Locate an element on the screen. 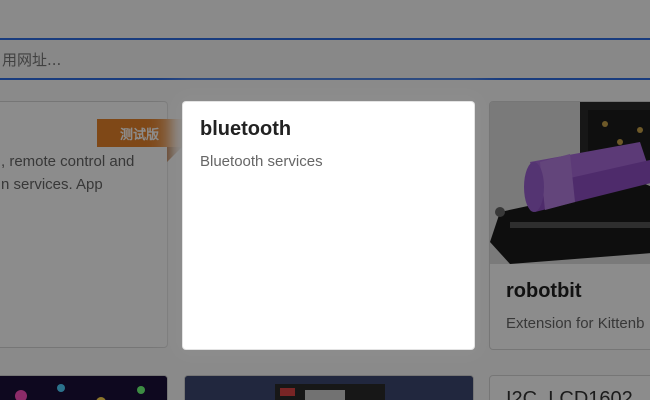 This screenshot has width=650, height=400. extension-card-i2c-lcd1602: I2C_LCD1602 is located at coordinates (569, 387).